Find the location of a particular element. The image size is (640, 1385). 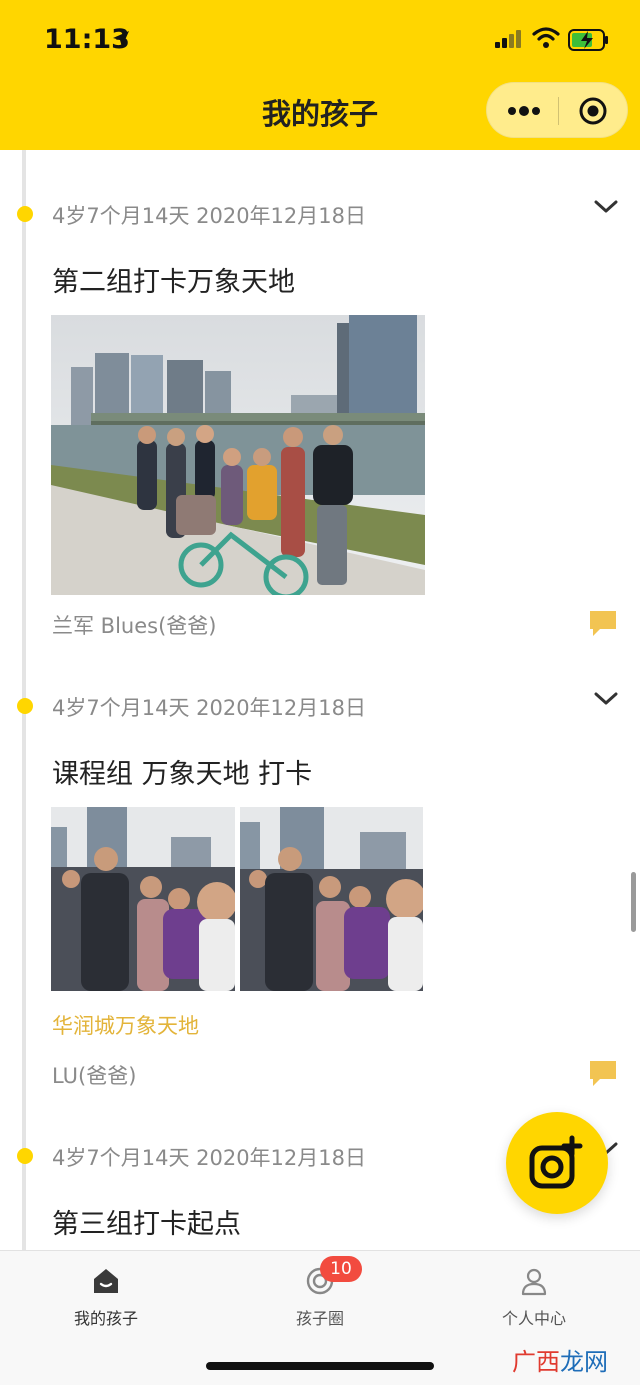

home-indicator is located at coordinates (320, 1366).